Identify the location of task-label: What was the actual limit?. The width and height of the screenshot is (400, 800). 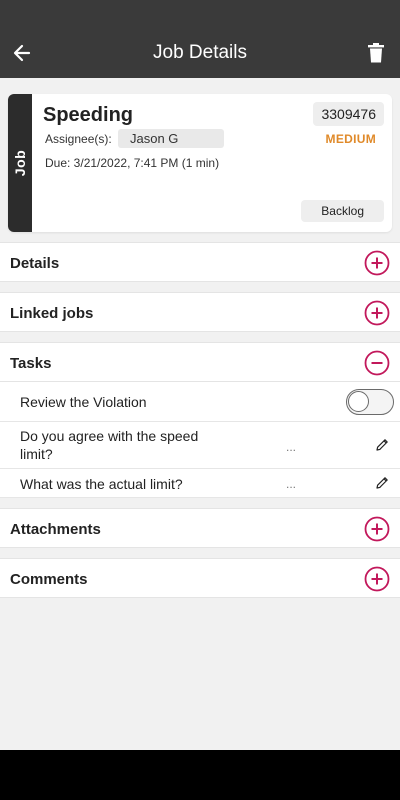
(101, 484).